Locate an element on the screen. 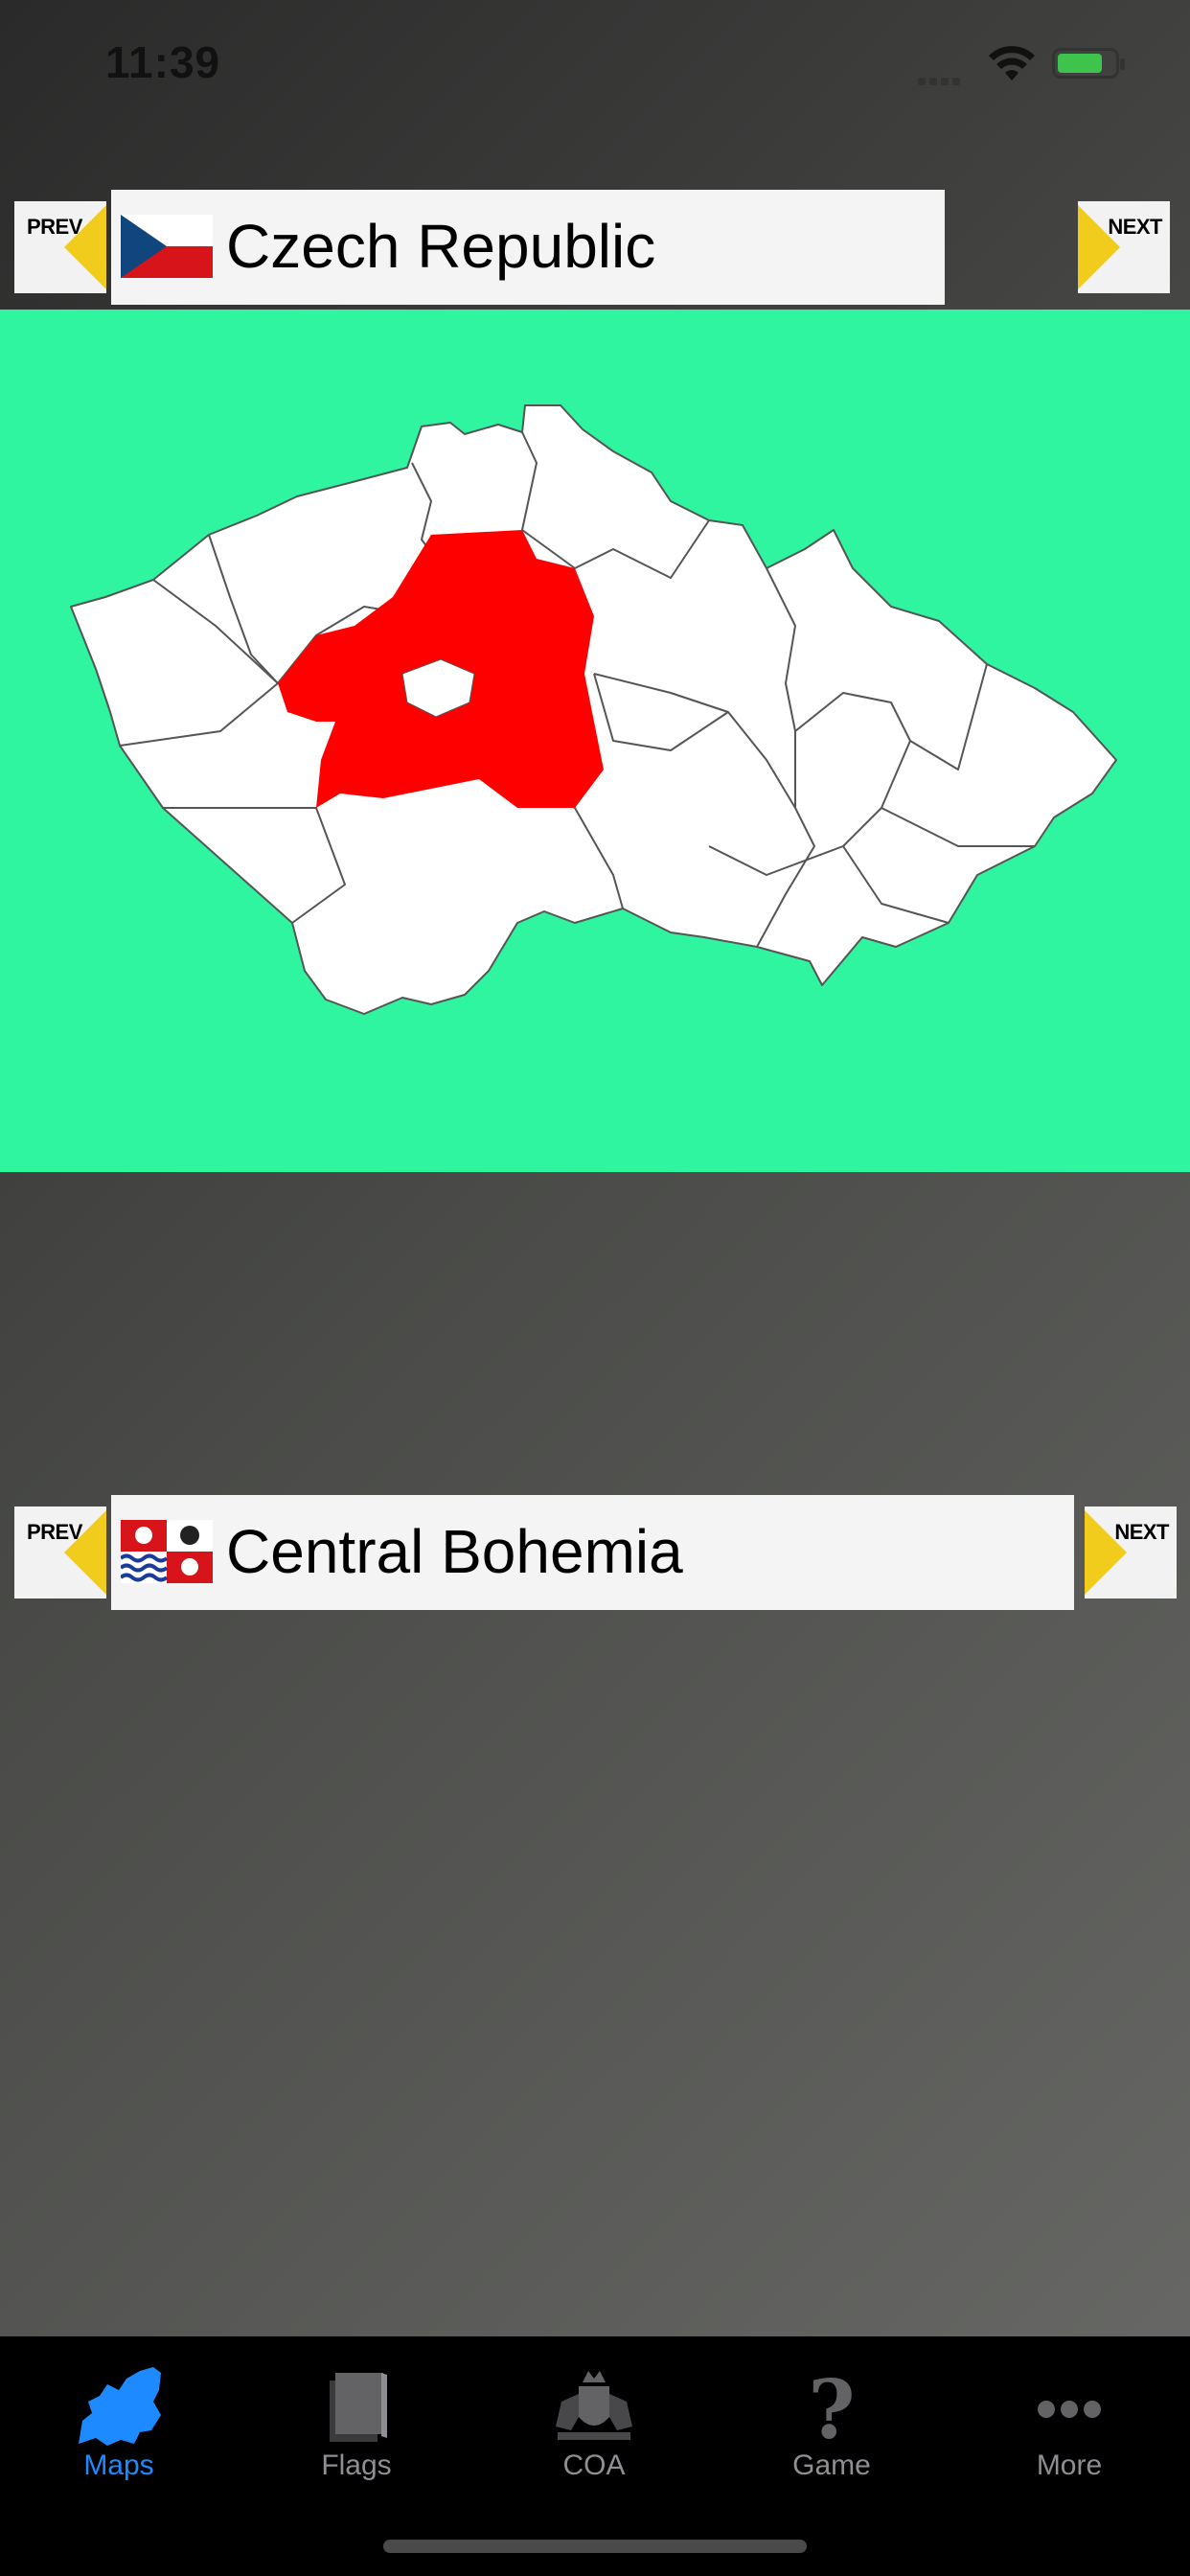  tab-label: Game is located at coordinates (832, 2465).